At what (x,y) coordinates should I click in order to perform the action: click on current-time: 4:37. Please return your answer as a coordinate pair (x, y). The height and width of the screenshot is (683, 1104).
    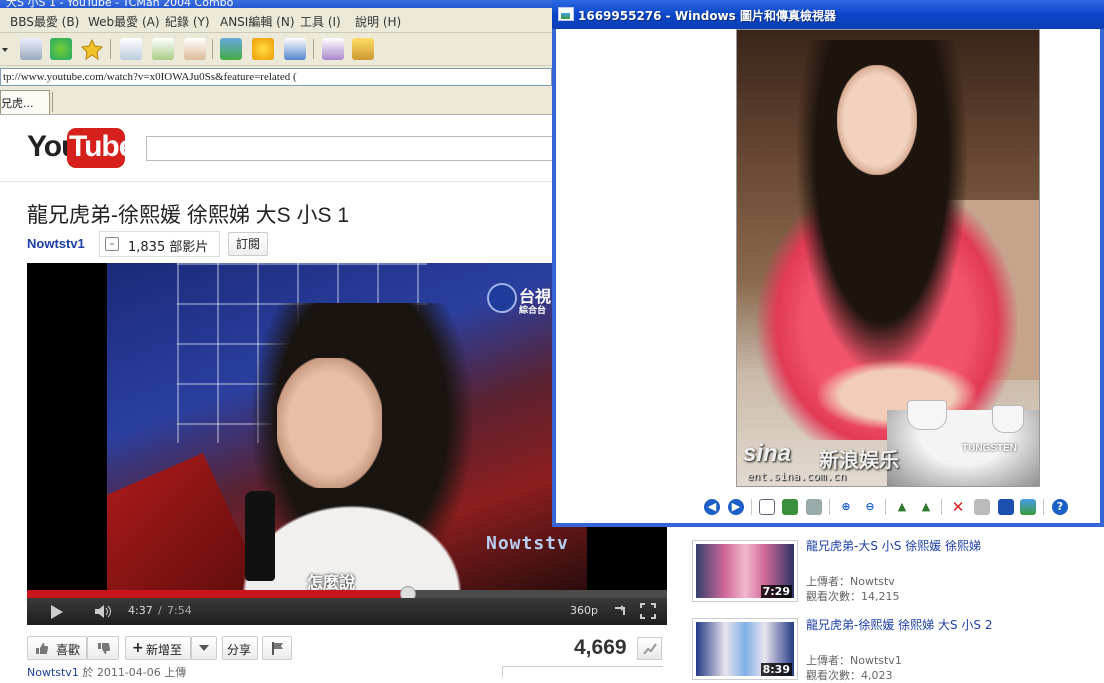
    Looking at the image, I should click on (140, 610).